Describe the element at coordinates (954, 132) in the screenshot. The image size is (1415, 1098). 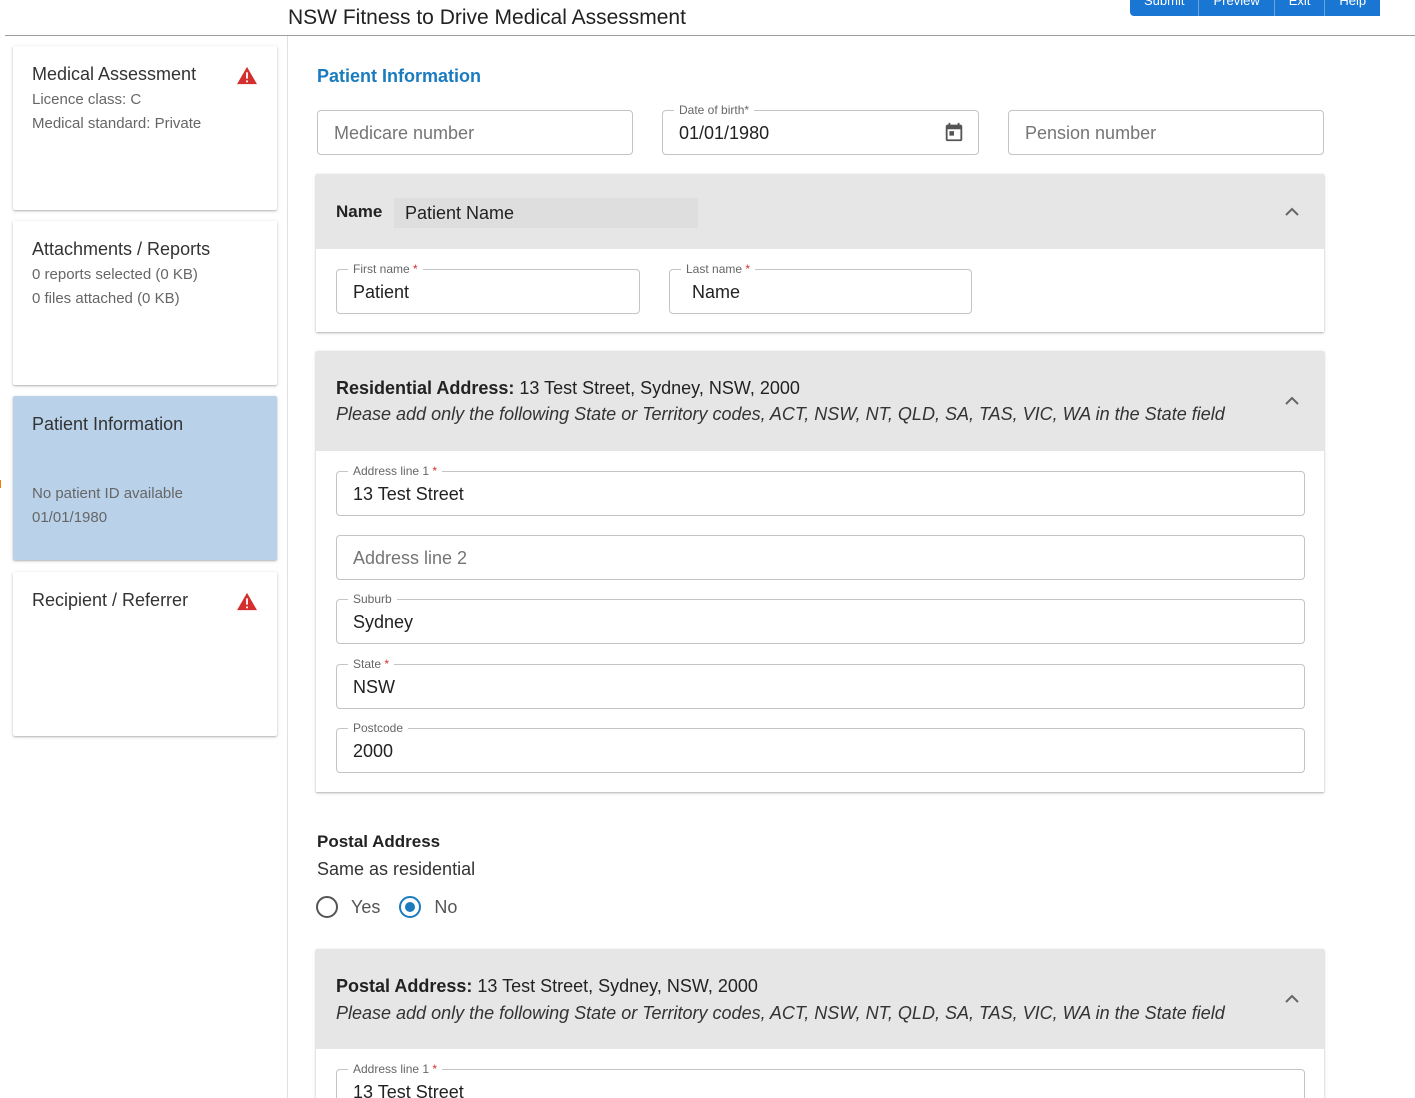
I see `calendar-icon` at that location.